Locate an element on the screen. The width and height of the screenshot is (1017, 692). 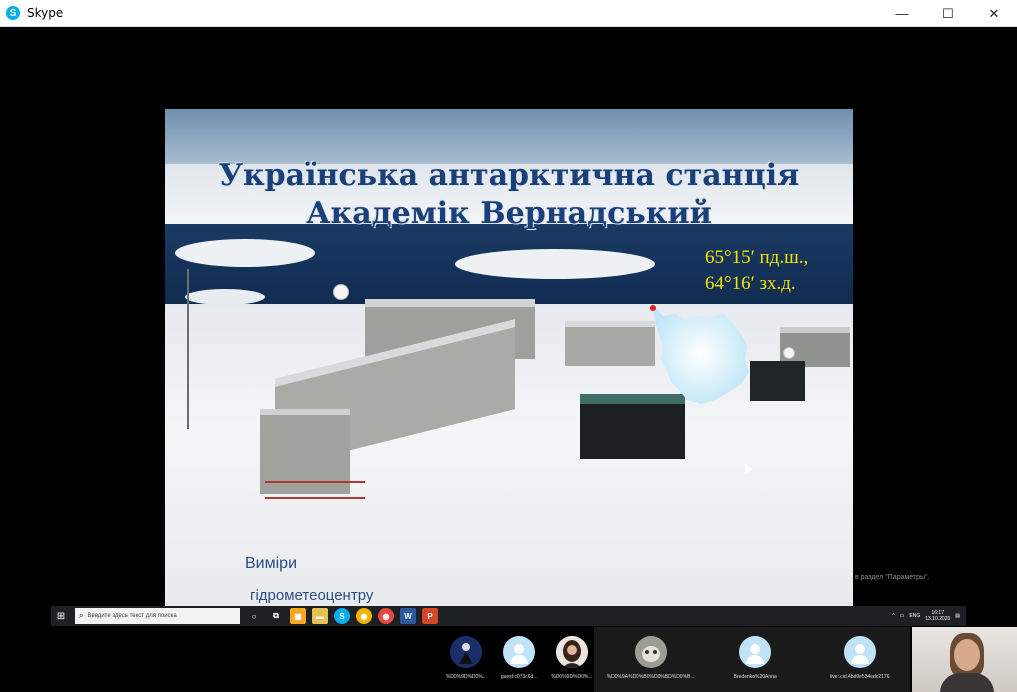
notification-icon: ▤ is located at coordinates (957, 616).